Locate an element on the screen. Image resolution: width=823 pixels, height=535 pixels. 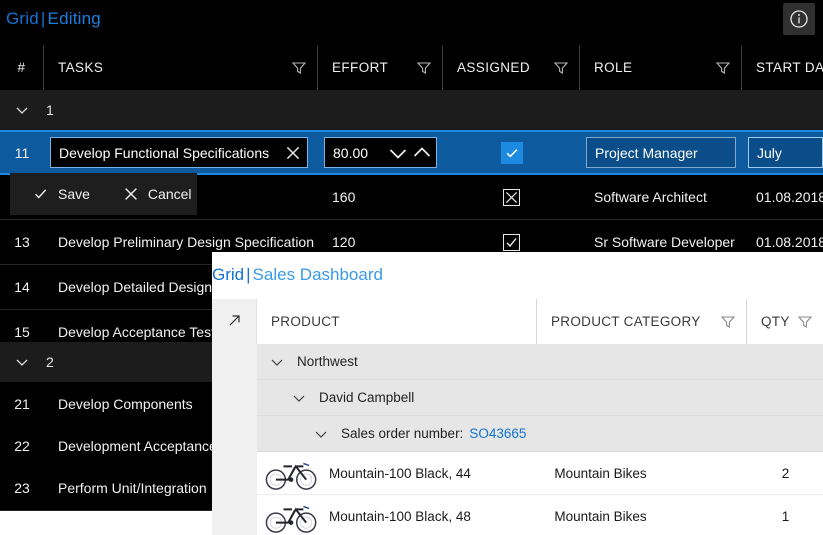
sales-title-main: Grid is located at coordinates (228, 274).